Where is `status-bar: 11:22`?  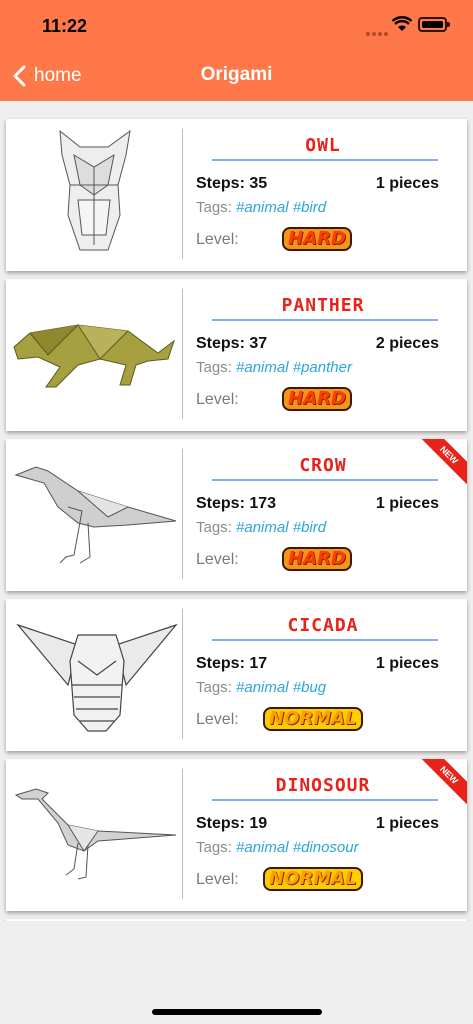 status-bar: 11:22 is located at coordinates (236, 25).